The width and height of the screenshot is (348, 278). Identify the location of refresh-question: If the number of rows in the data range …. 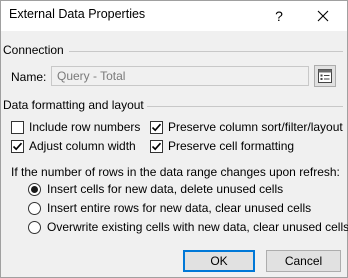
(175, 172).